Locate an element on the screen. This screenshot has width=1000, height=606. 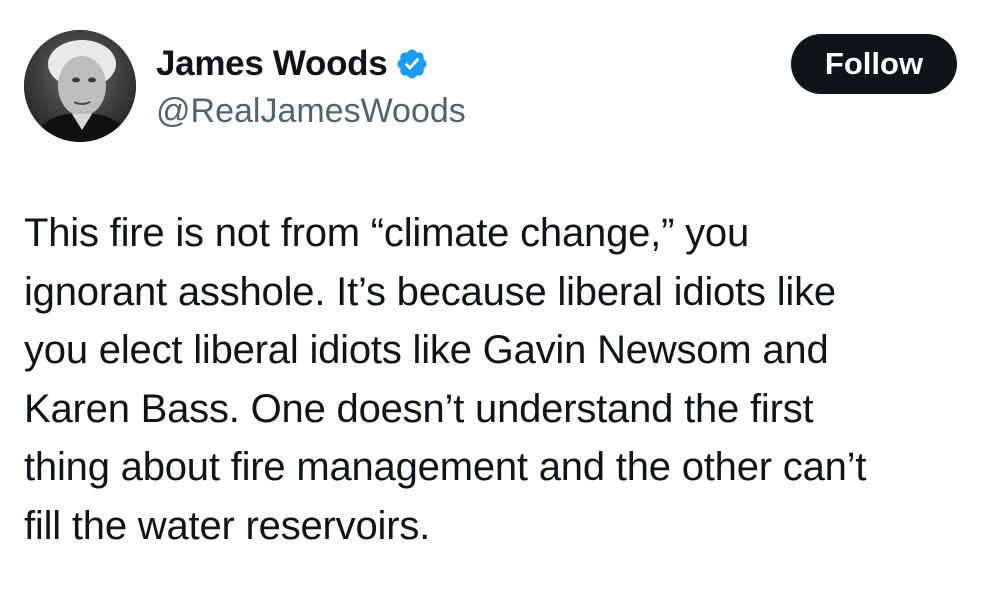
verified-badge-icon is located at coordinates (412, 64).